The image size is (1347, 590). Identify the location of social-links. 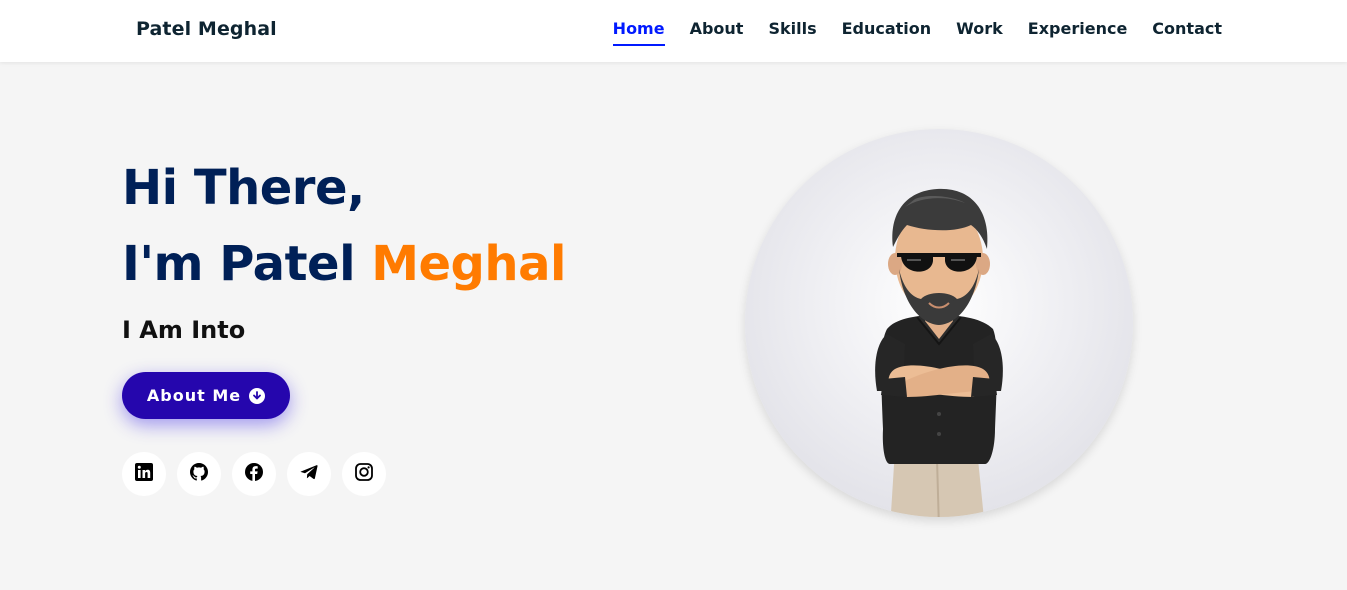
(259, 474).